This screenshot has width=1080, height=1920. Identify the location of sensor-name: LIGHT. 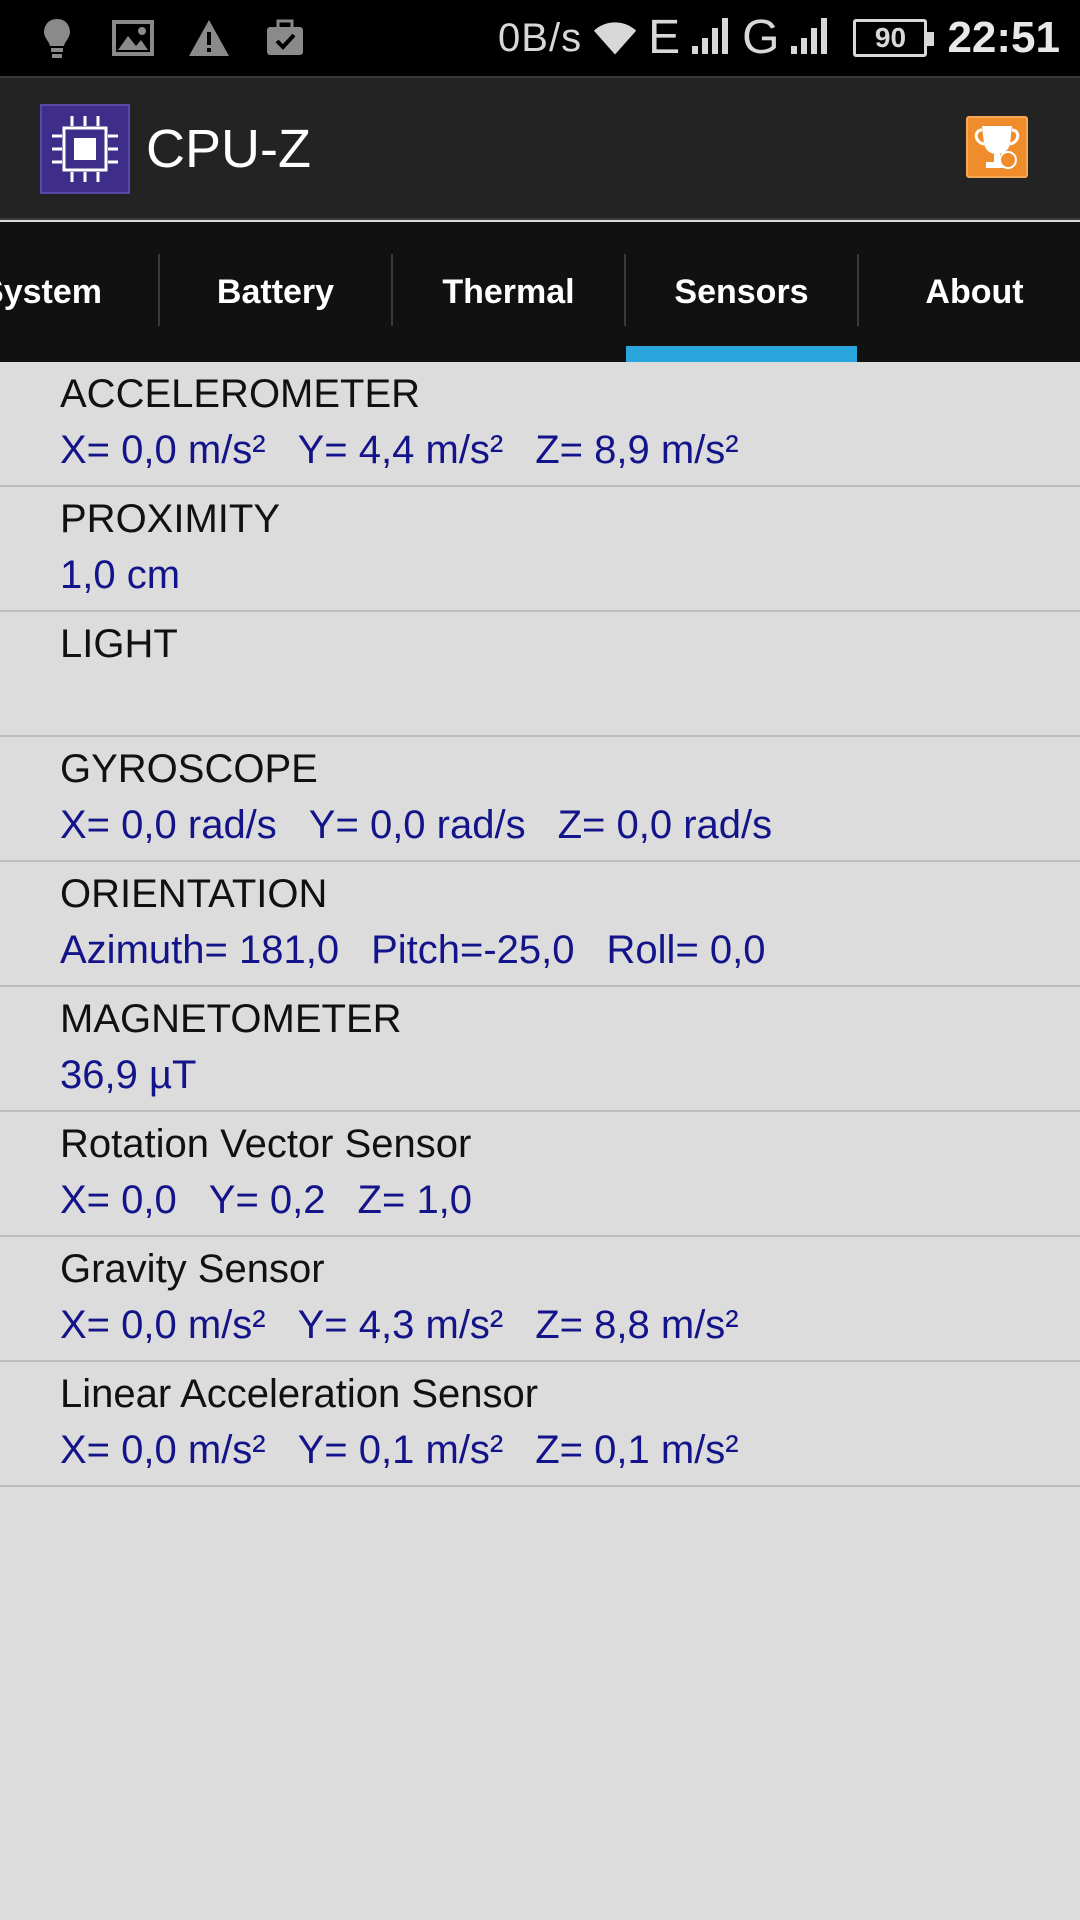
(119, 644).